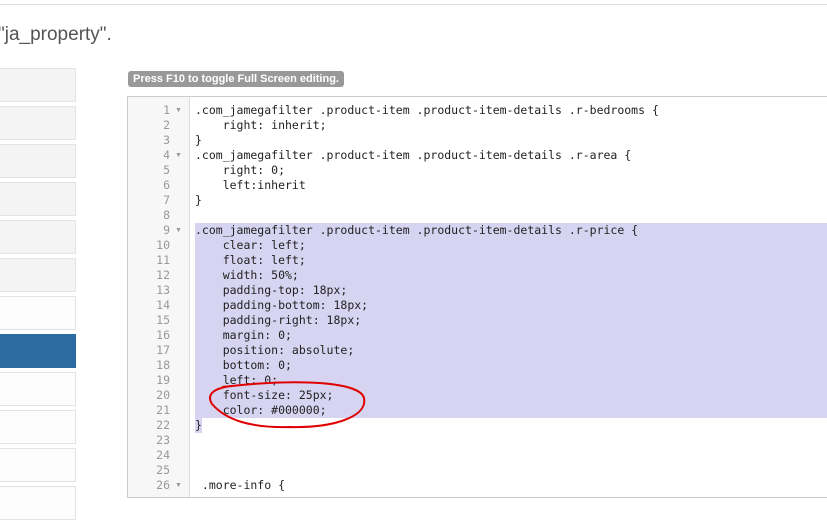 Image resolution: width=827 pixels, height=520 pixels. What do you see at coordinates (163, 440) in the screenshot?
I see `line-number: 23` at bounding box center [163, 440].